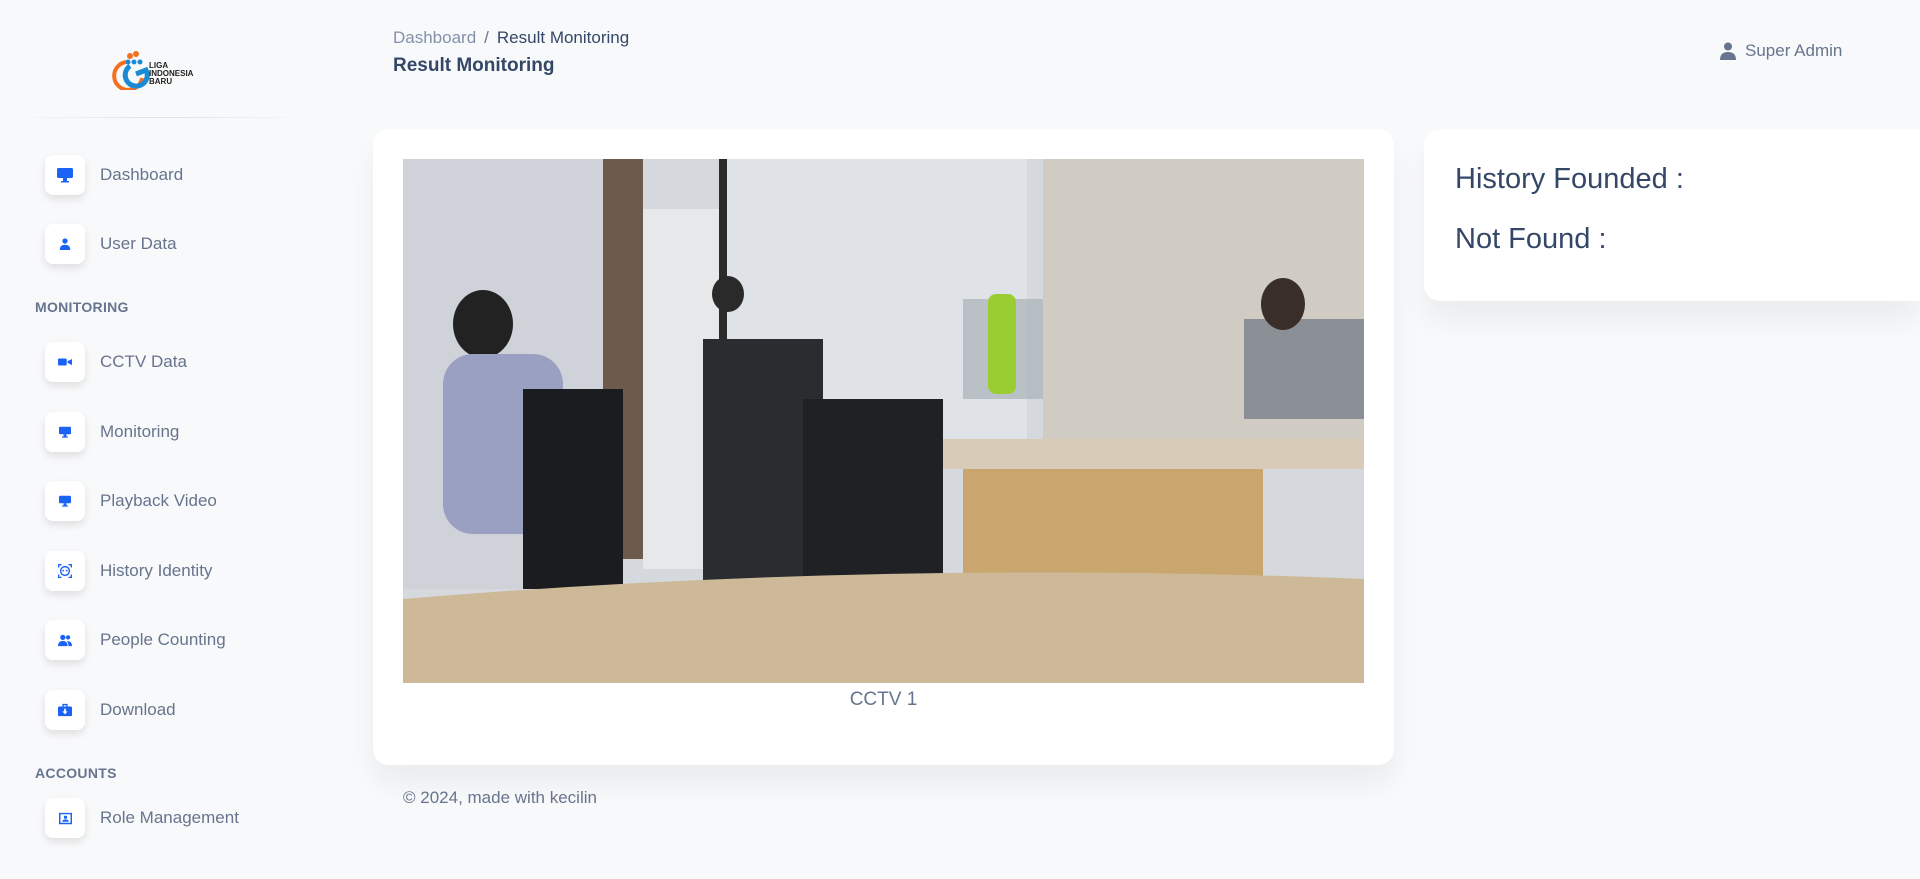 This screenshot has width=1920, height=879. What do you see at coordinates (474, 65) in the screenshot?
I see `page-title: Result Monitoring` at bounding box center [474, 65].